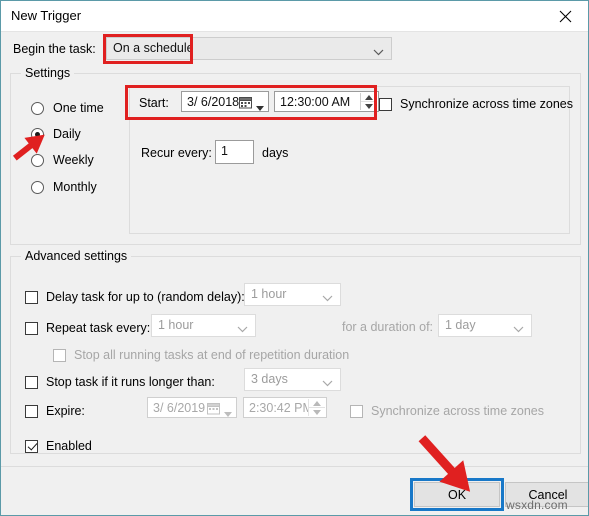  What do you see at coordinates (153, 48) in the screenshot?
I see `begin-task-value: On a schedule` at bounding box center [153, 48].